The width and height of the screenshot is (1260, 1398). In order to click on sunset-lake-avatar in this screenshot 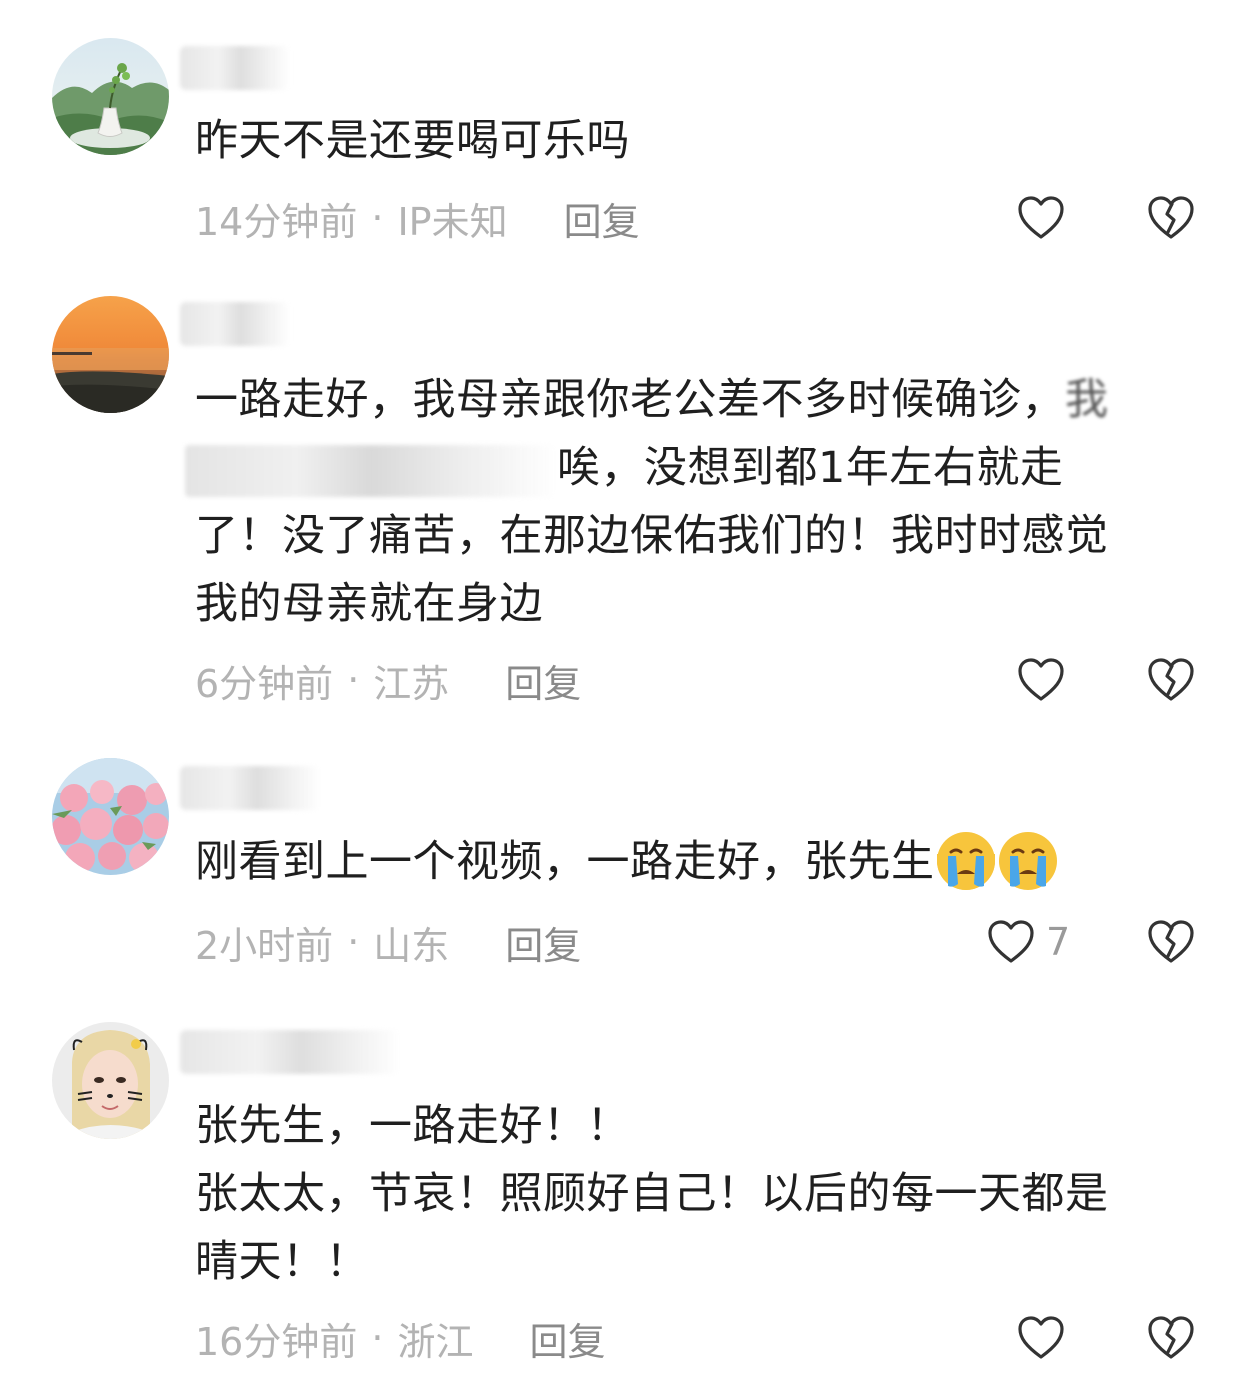, I will do `click(110, 354)`.